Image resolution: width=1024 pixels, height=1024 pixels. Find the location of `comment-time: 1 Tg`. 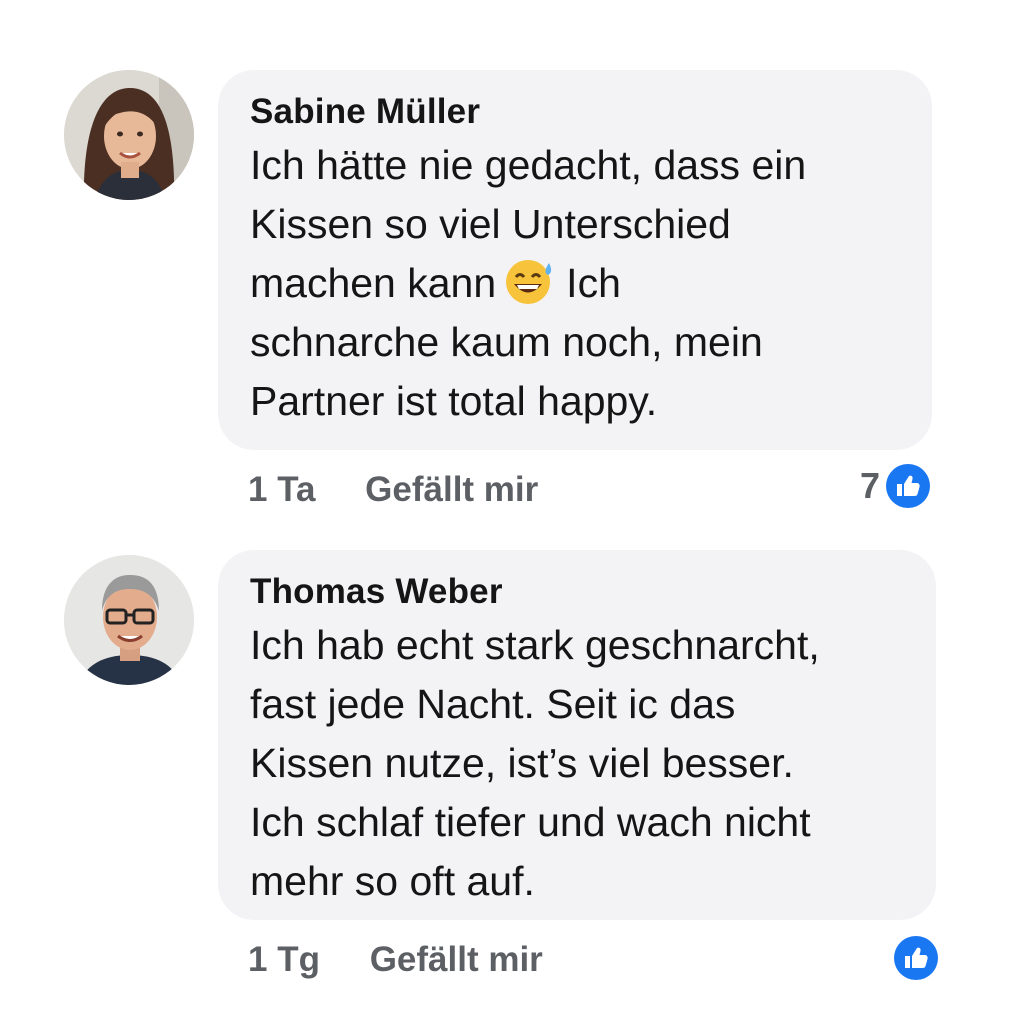

comment-time: 1 Tg is located at coordinates (284, 960).